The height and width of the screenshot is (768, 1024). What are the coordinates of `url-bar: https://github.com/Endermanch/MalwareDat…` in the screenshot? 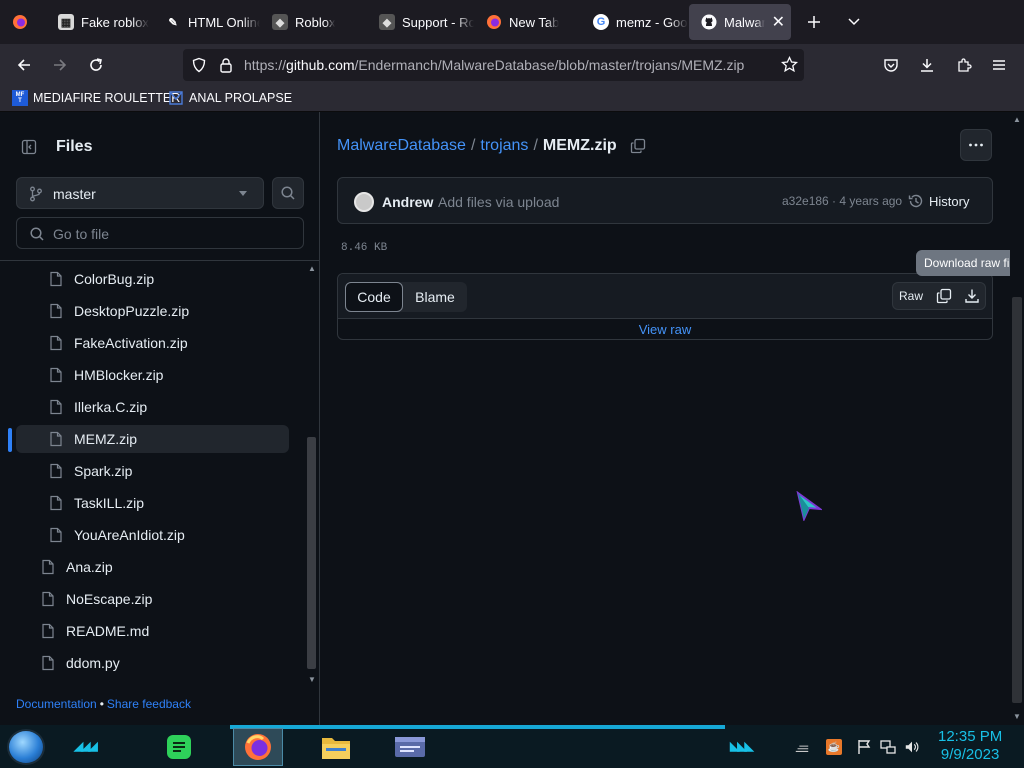 It's located at (493, 65).